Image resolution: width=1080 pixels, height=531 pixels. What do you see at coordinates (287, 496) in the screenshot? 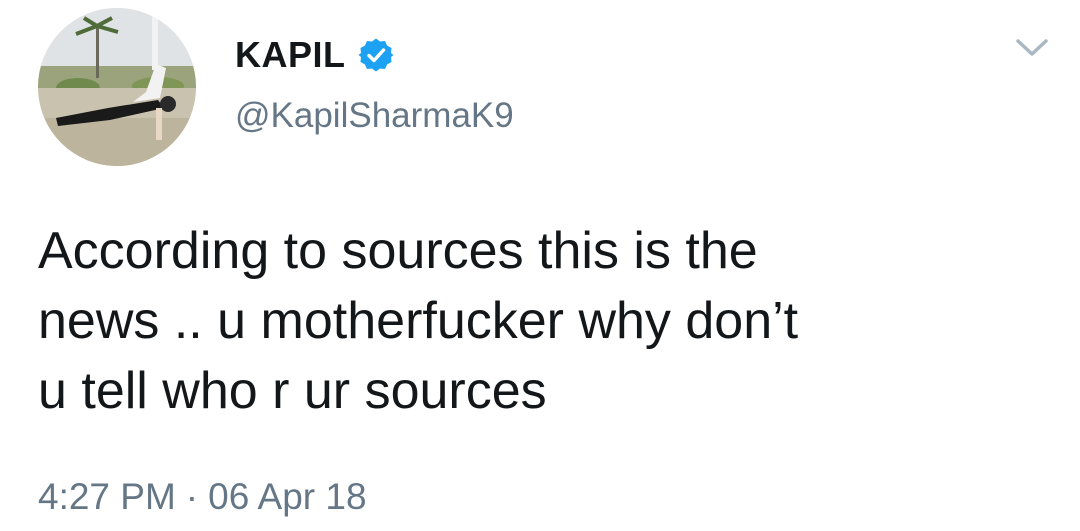
I see `tweet-date: 06 Apr 18` at bounding box center [287, 496].